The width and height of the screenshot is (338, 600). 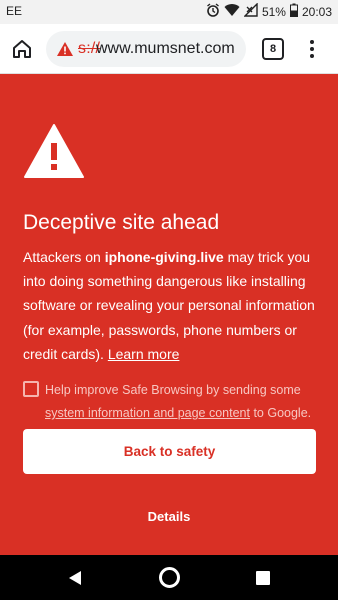 What do you see at coordinates (147, 413) in the screenshot?
I see `safe-browsing-link: system information and page content` at bounding box center [147, 413].